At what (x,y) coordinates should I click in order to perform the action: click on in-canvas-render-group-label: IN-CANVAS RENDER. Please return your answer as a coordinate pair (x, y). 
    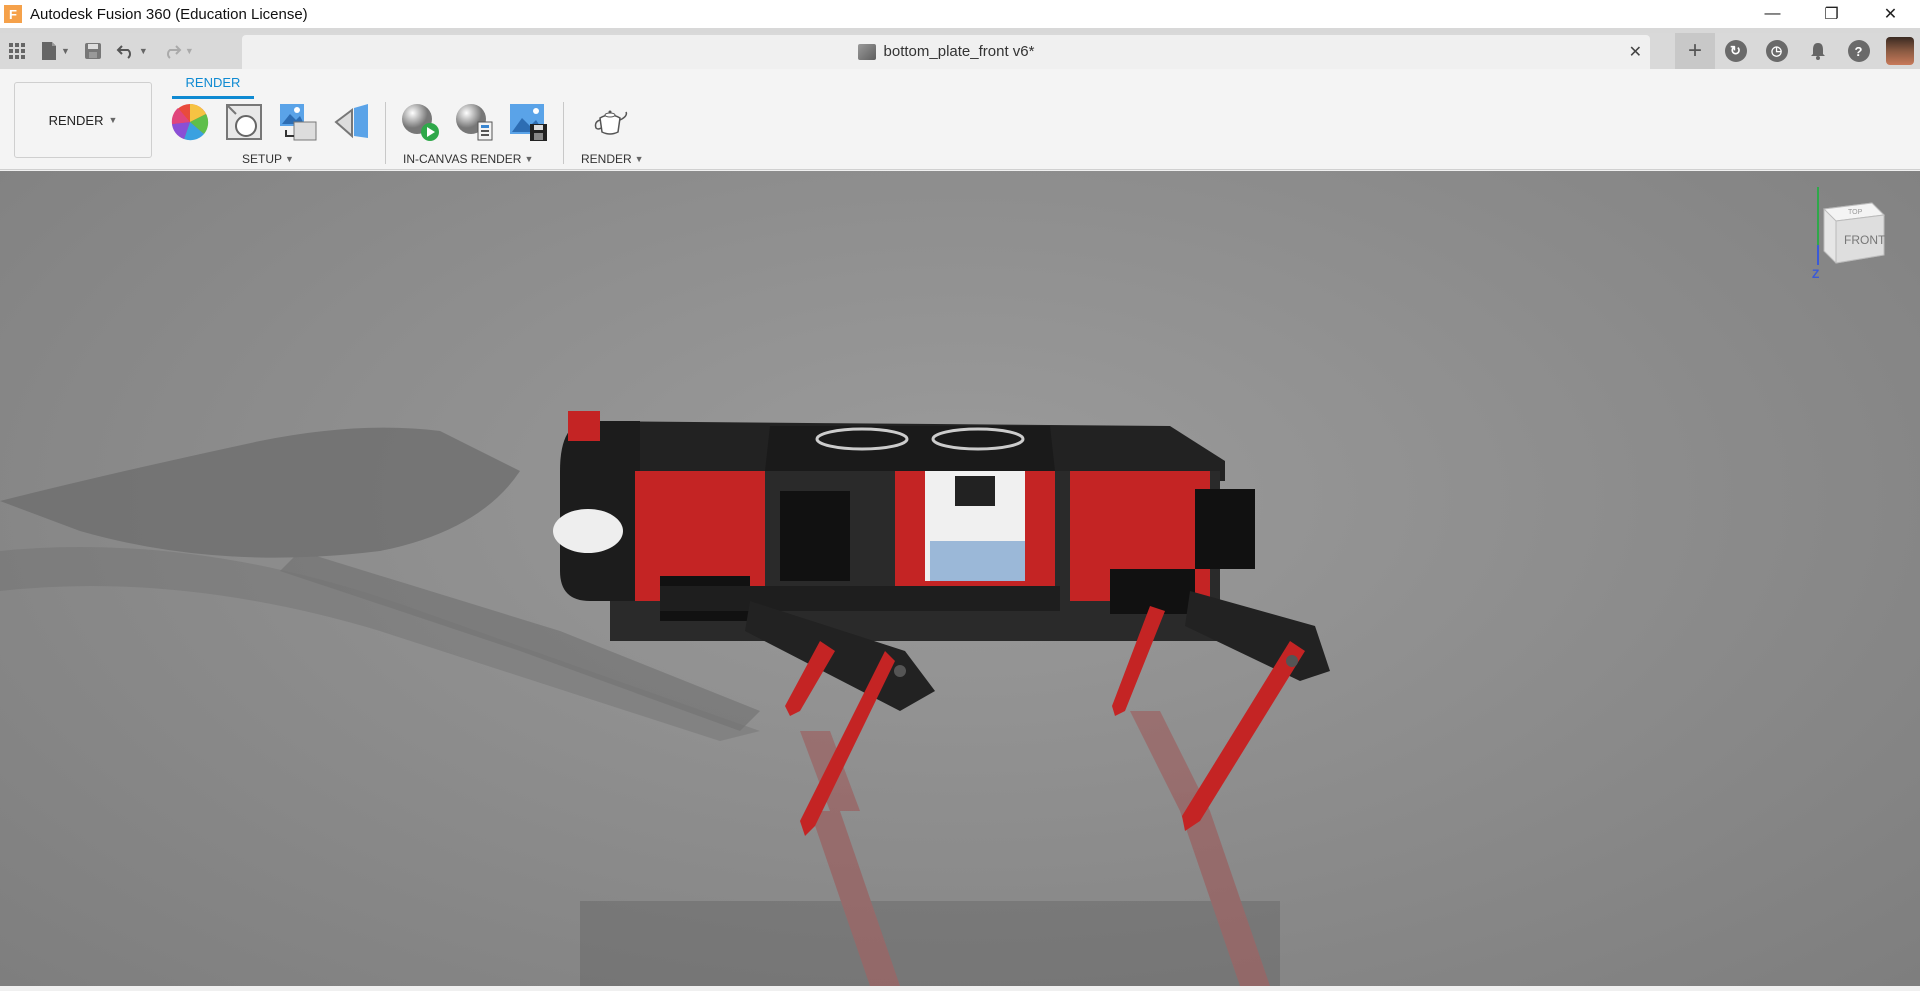
    Looking at the image, I should click on (462, 159).